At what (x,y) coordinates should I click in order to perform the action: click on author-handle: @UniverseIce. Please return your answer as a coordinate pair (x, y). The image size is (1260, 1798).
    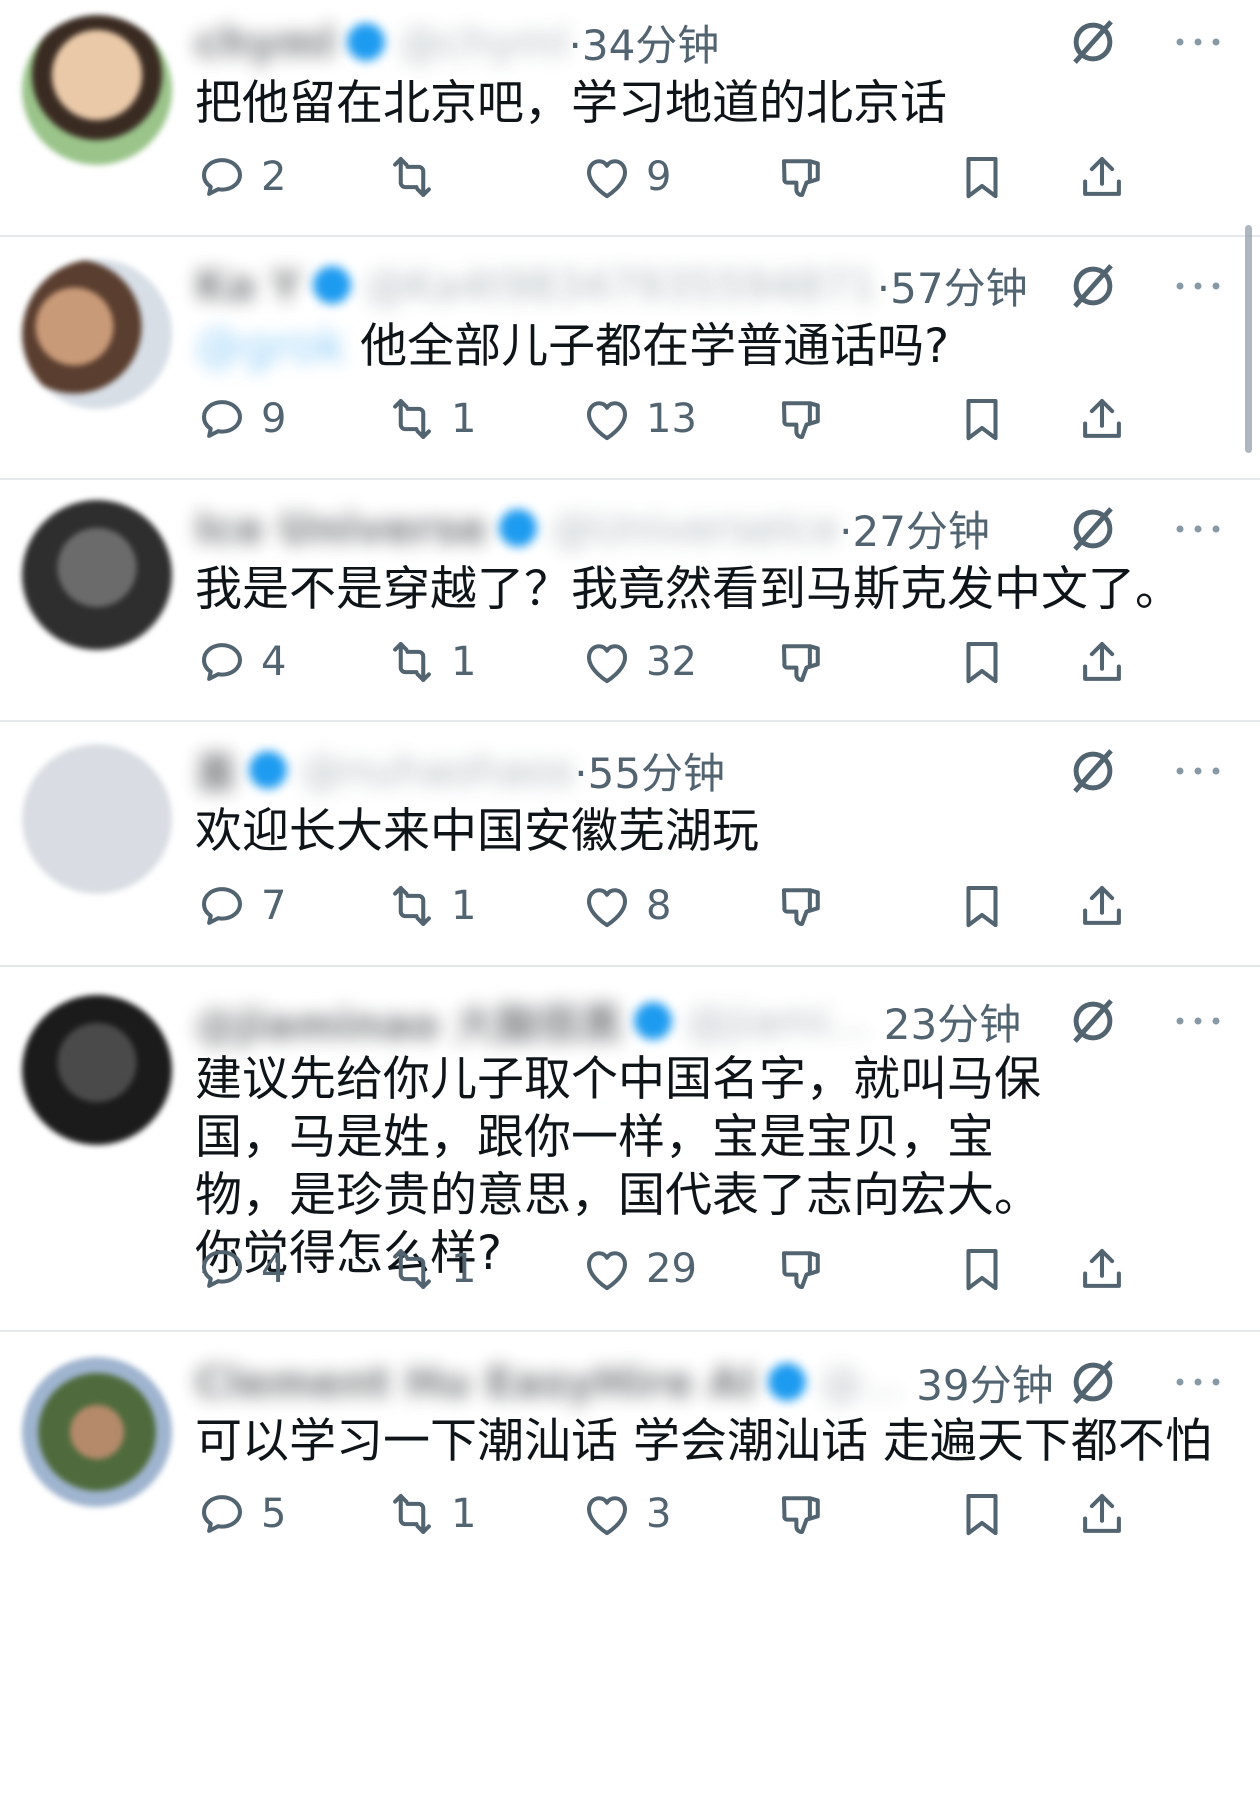
    Looking at the image, I should click on (695, 528).